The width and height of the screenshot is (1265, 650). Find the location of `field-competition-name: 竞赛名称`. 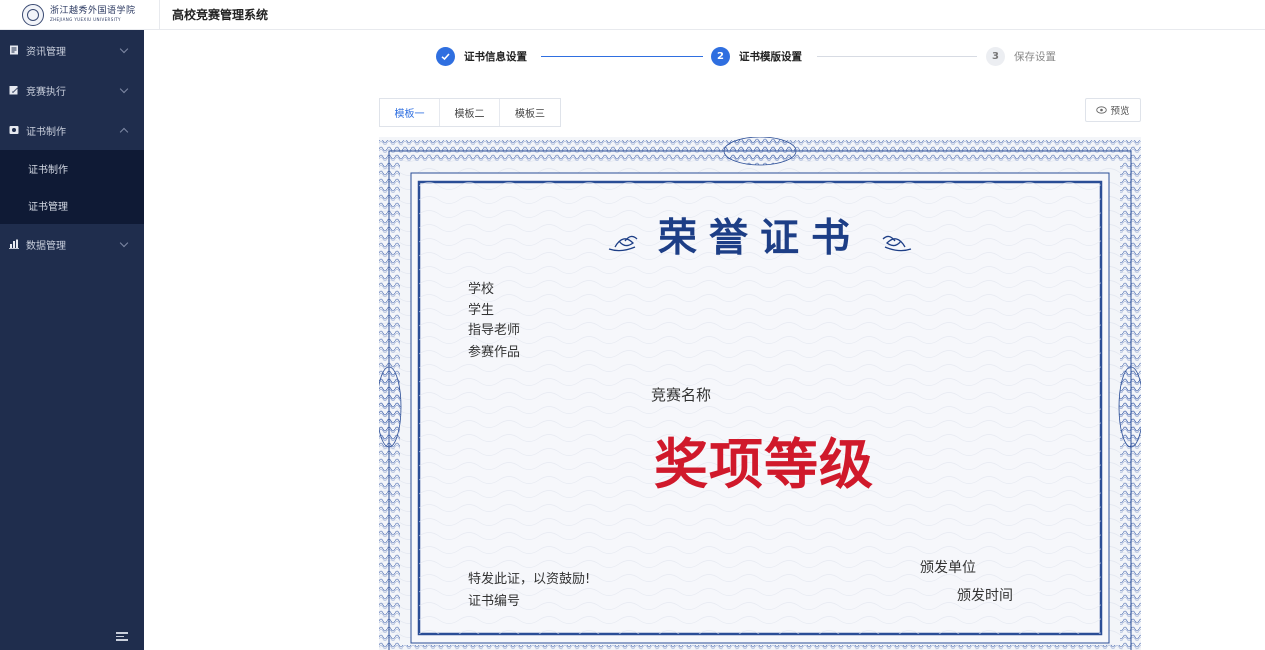

field-competition-name: 竞赛名称 is located at coordinates (681, 394).